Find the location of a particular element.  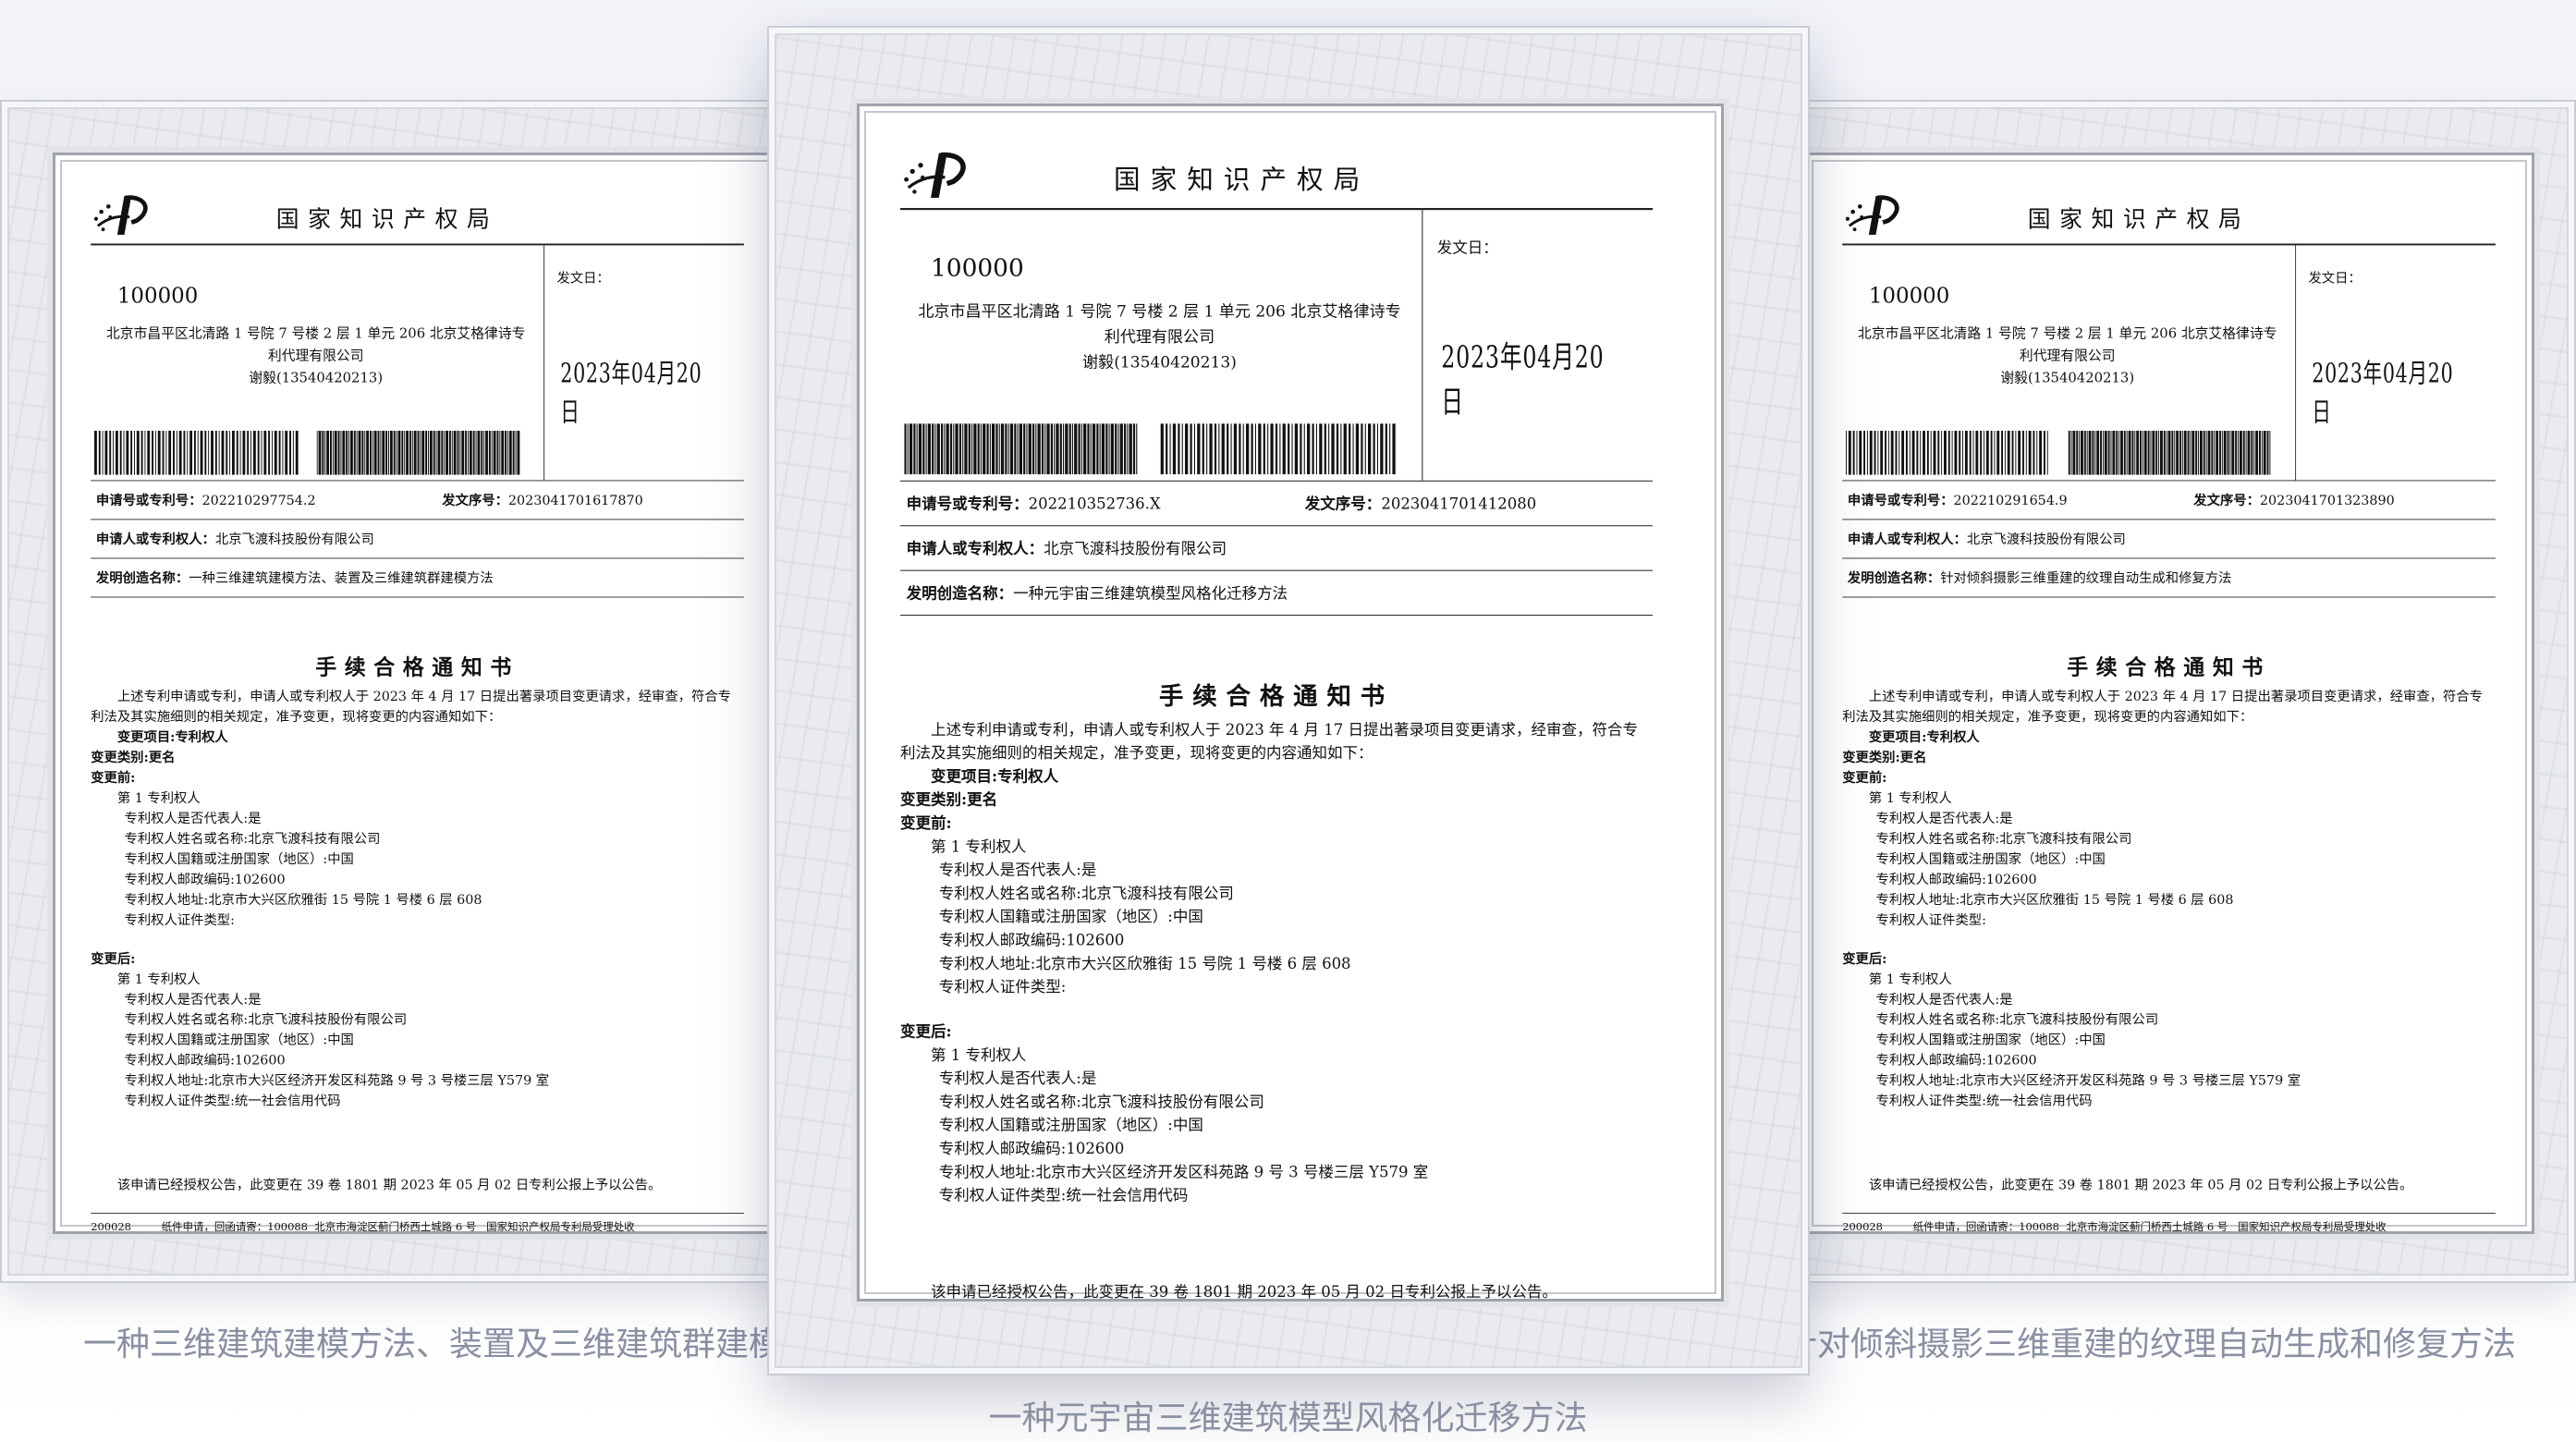

caption-center: 一种元宇宙三维建筑模型风格化迁移方法 is located at coordinates (1288, 1418).